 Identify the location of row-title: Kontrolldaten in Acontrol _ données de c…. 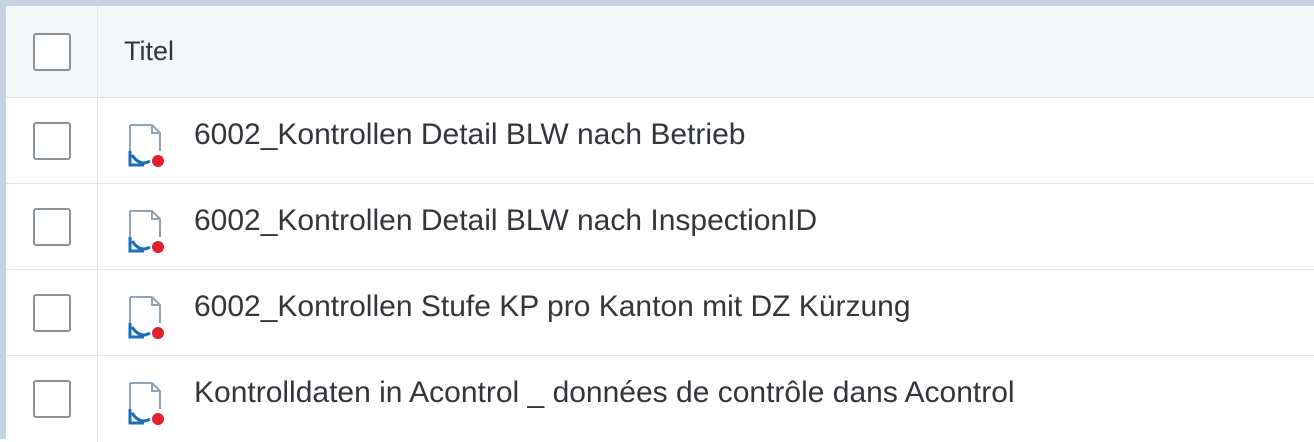
(604, 393).